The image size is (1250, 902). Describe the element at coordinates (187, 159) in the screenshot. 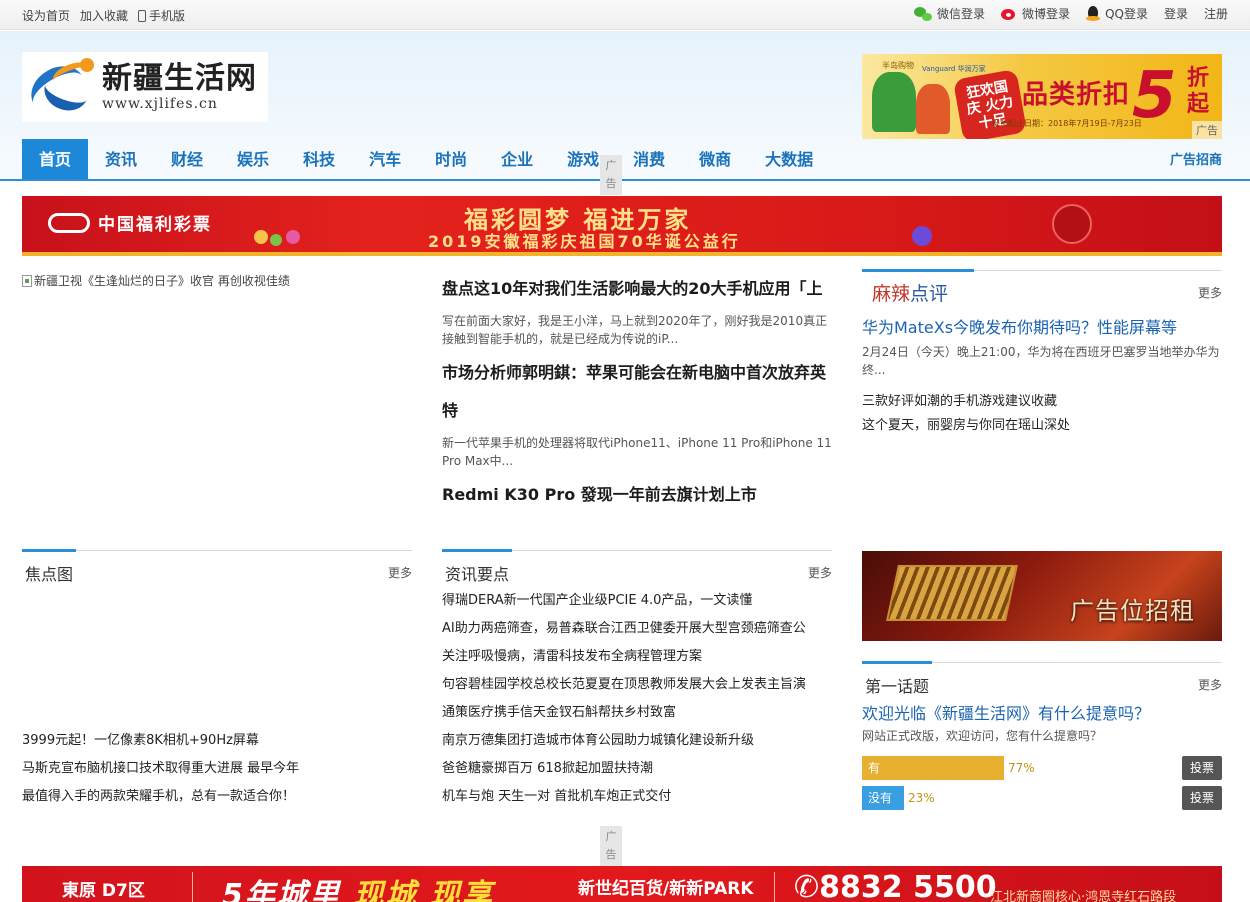

I see `nav-item-finance: 财经` at that location.